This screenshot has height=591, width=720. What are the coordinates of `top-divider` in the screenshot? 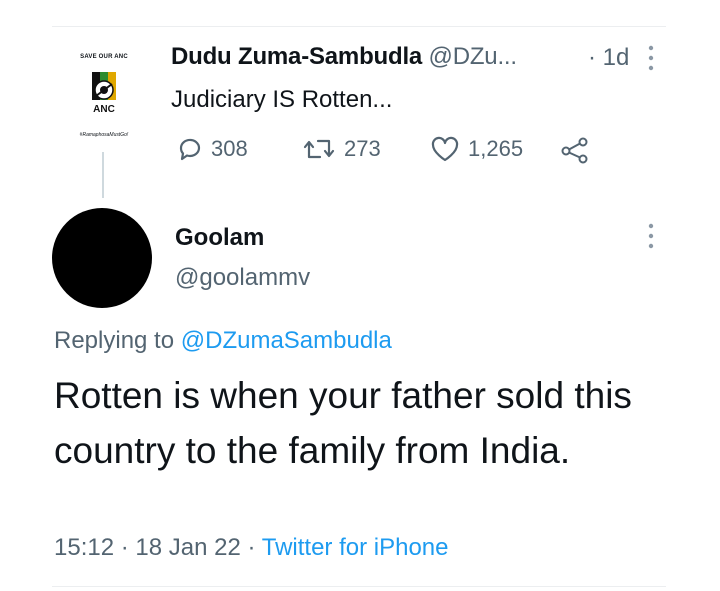 It's located at (359, 26).